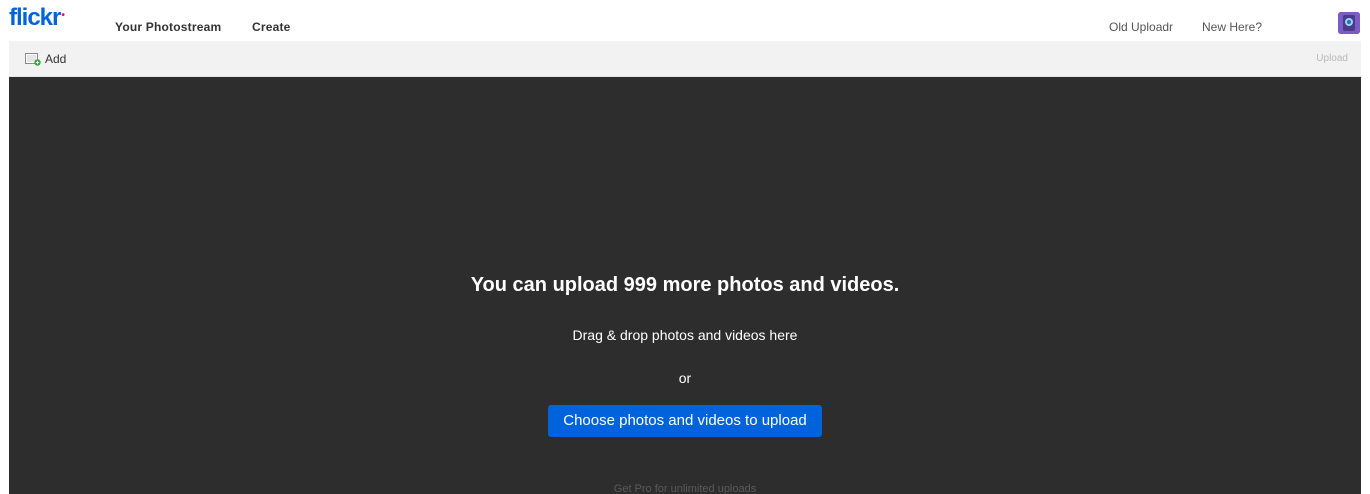 The width and height of the screenshot is (1370, 494). What do you see at coordinates (685, 335) in the screenshot?
I see `drag-drop-hint: Drag & drop photos and videos here` at bounding box center [685, 335].